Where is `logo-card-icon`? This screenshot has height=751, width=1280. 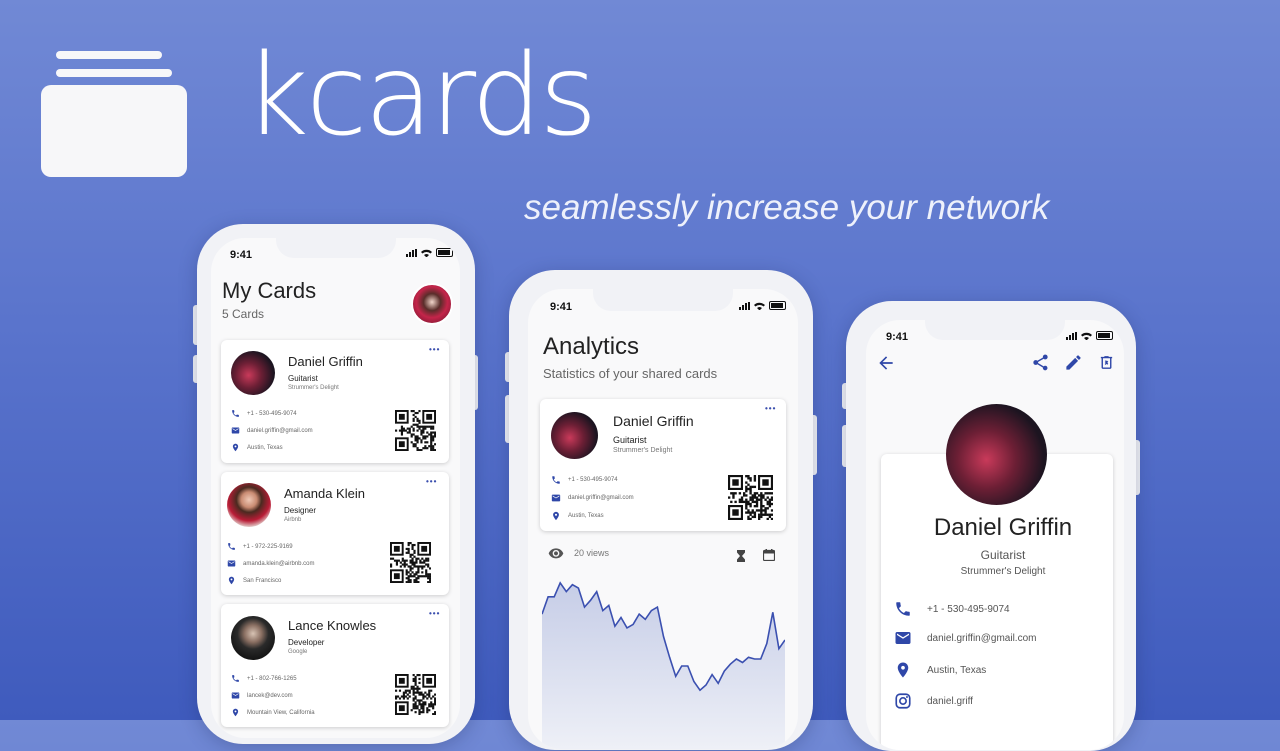
logo-card-icon is located at coordinates (114, 131).